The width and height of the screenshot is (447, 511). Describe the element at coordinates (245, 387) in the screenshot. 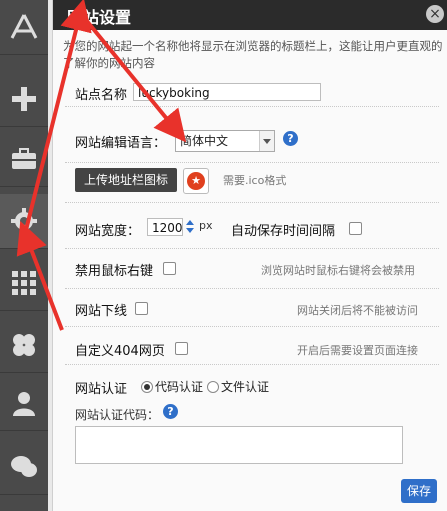

I see `verify-file-label: 文件认证` at that location.